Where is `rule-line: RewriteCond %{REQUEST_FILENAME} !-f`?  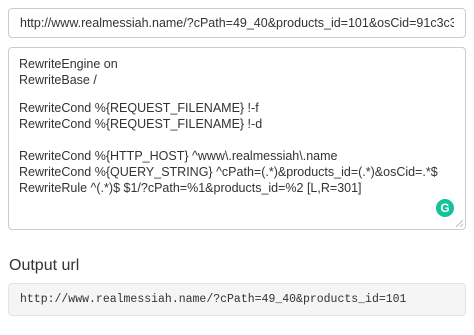 rule-line: RewriteCond %{REQUEST_FILENAME} !-f is located at coordinates (139, 108).